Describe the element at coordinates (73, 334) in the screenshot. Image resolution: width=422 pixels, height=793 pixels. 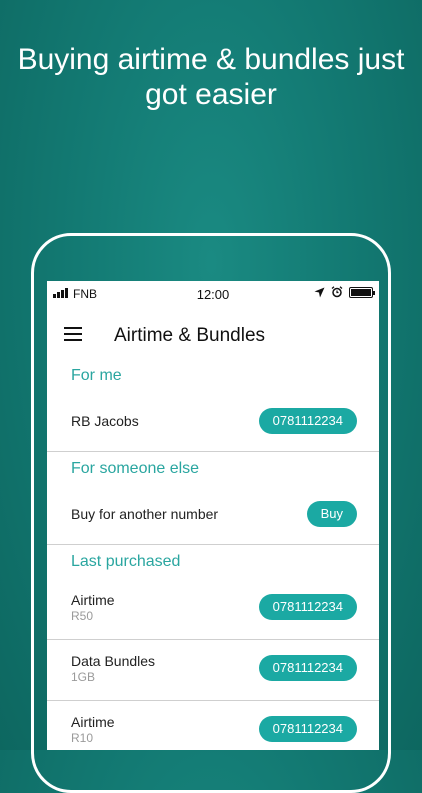
I see `menu-icon` at that location.